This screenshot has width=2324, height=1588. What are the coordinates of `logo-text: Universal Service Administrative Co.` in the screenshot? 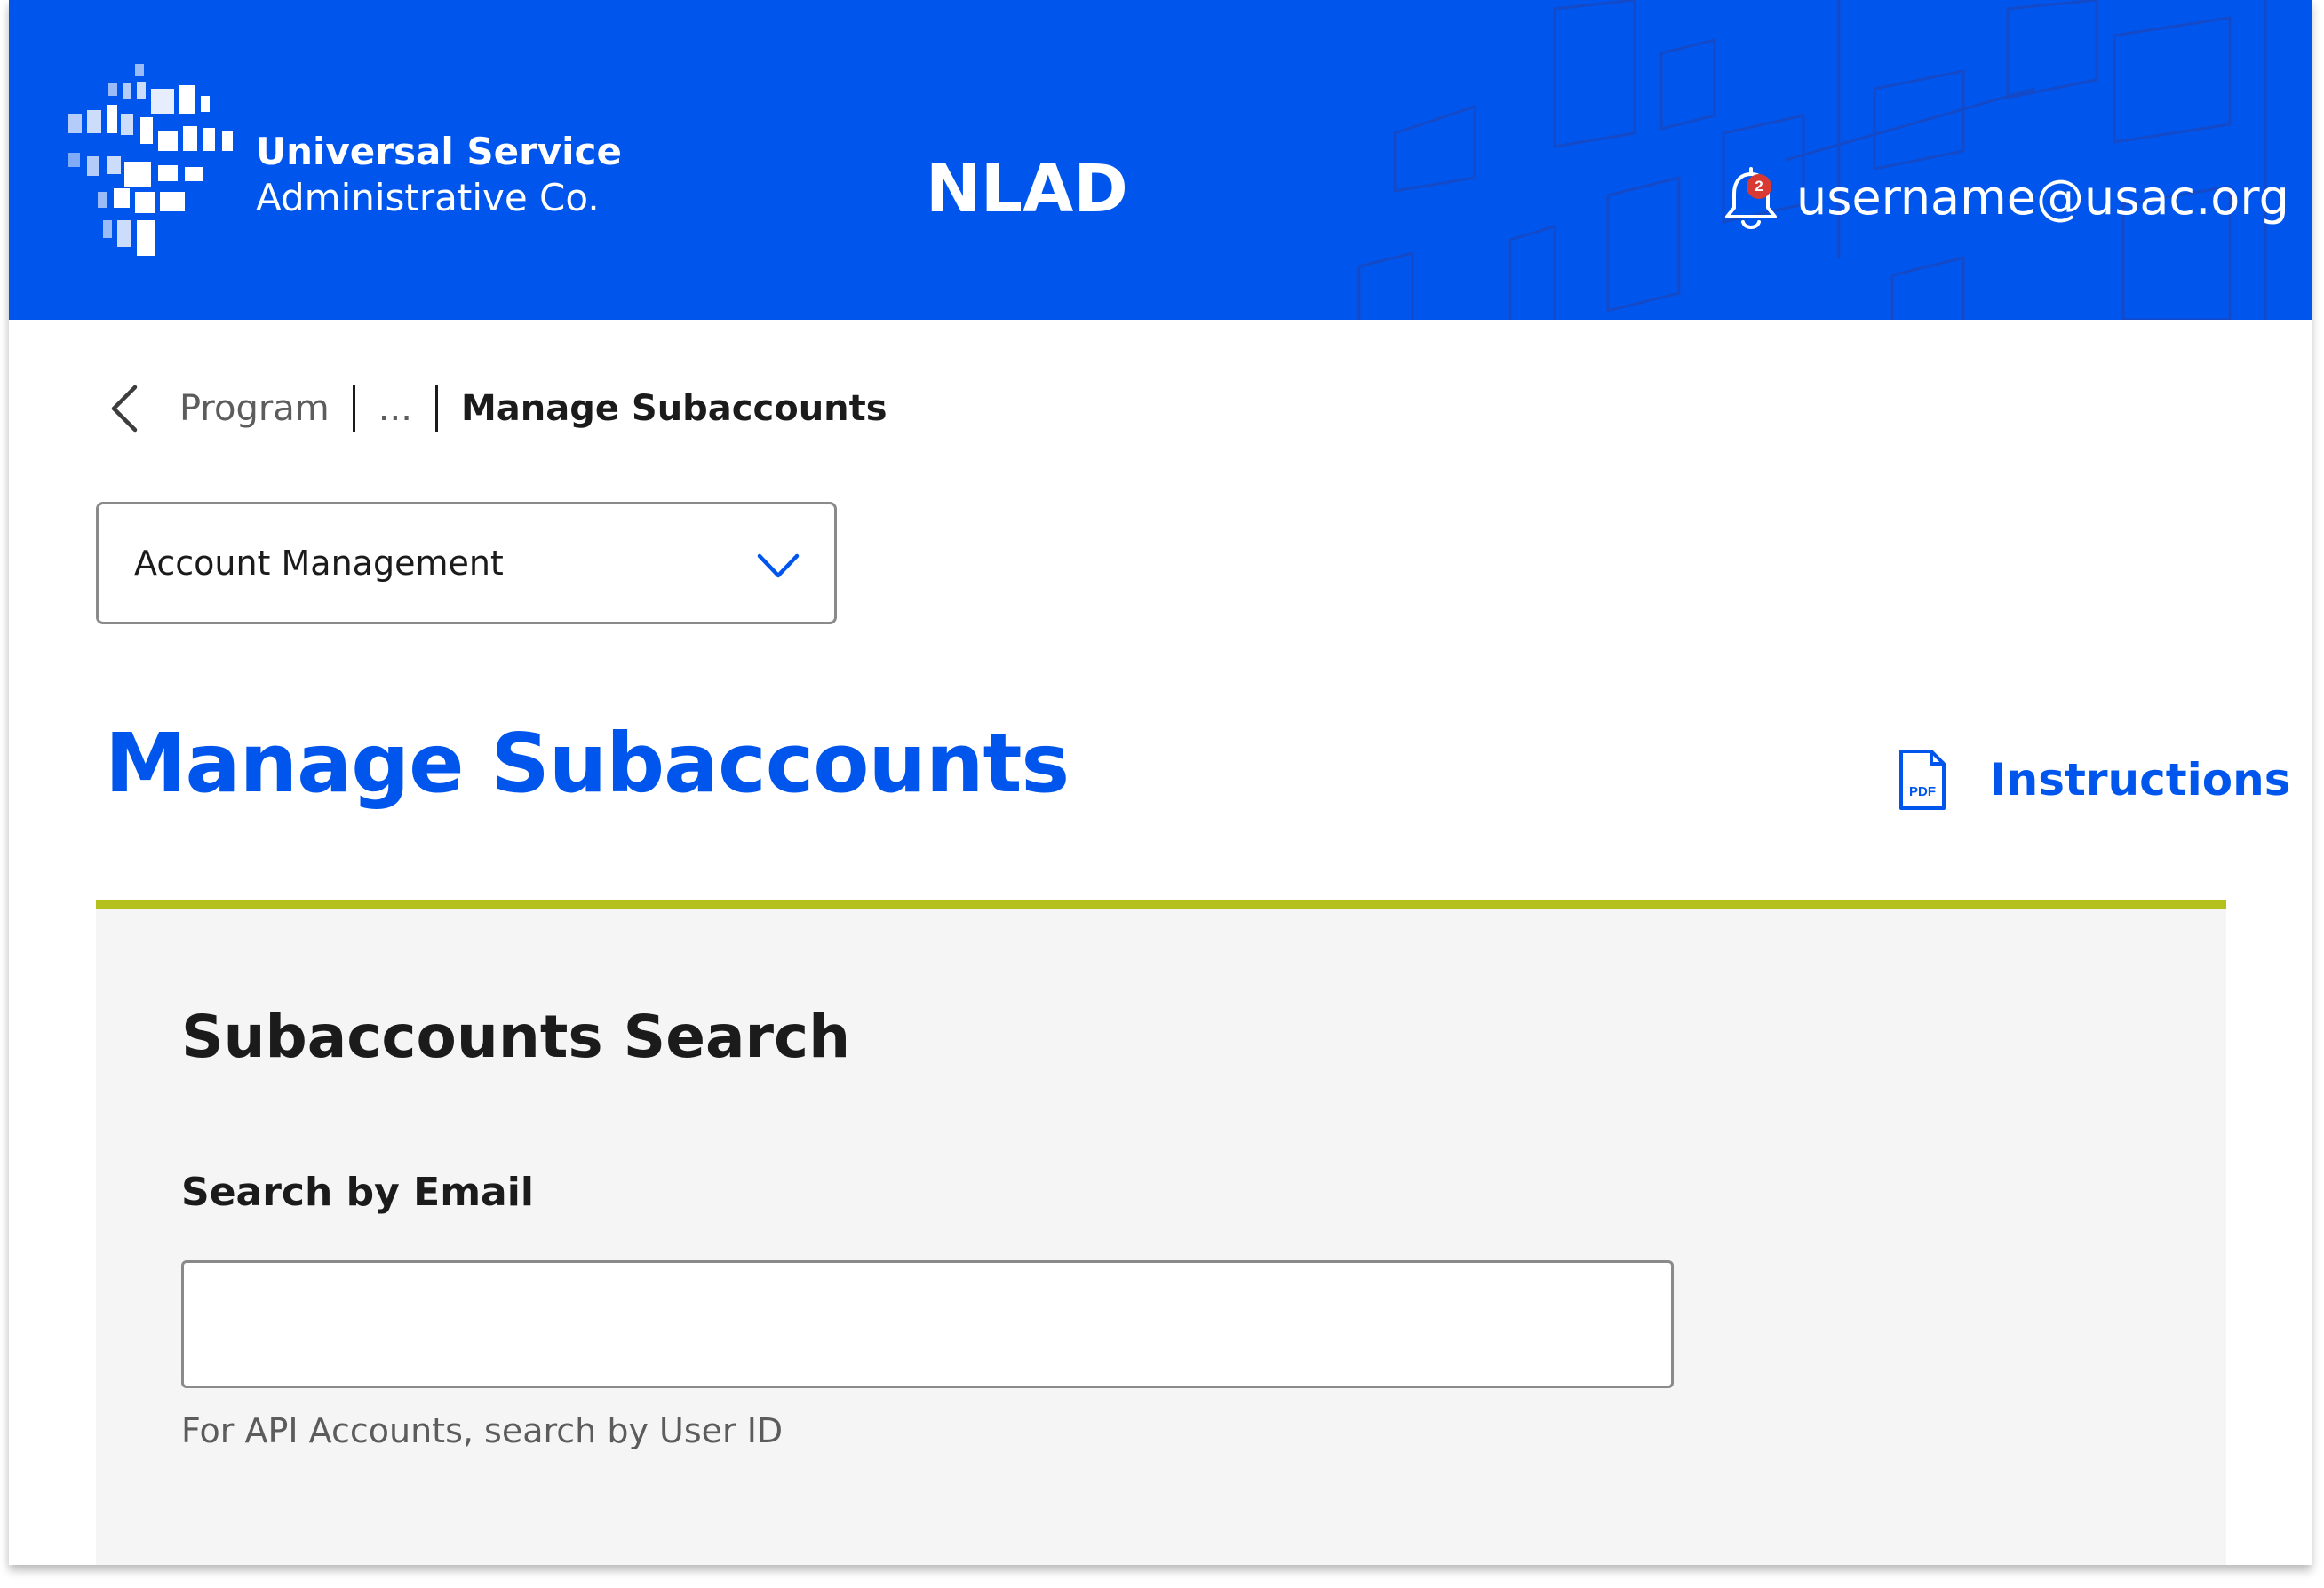 It's located at (439, 175).